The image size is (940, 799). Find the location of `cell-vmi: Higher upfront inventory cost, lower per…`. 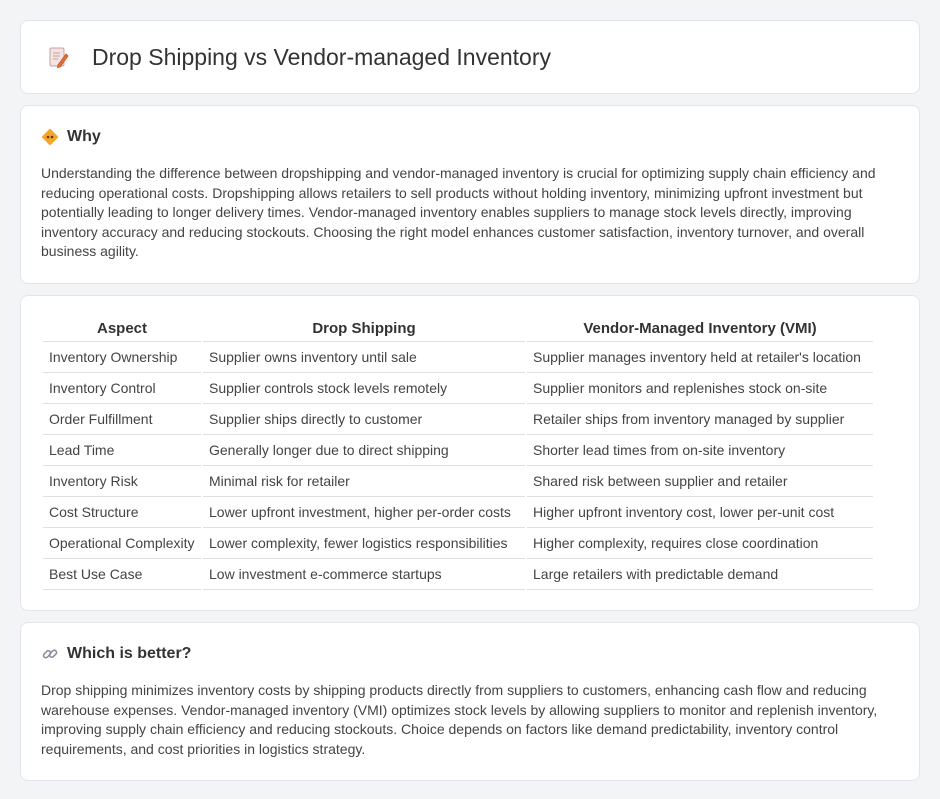

cell-vmi: Higher upfront inventory cost, lower per… is located at coordinates (700, 512).